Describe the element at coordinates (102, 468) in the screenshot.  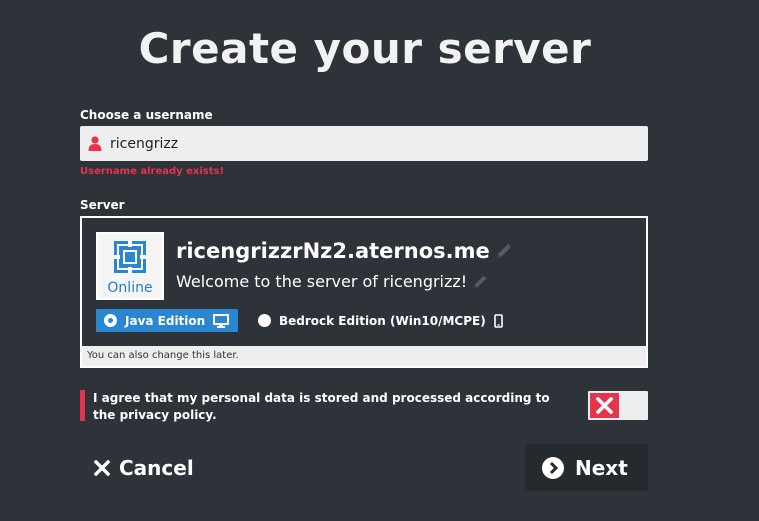
I see `cancel-x-icon` at that location.